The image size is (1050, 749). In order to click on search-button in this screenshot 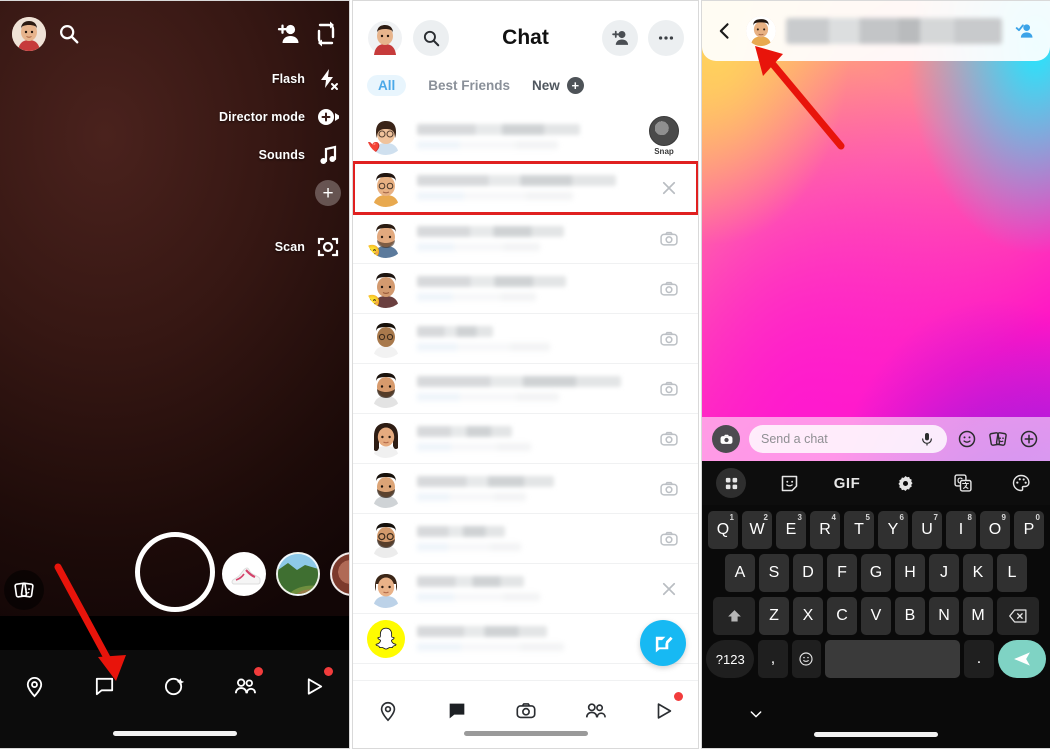, I will do `click(431, 38)`.